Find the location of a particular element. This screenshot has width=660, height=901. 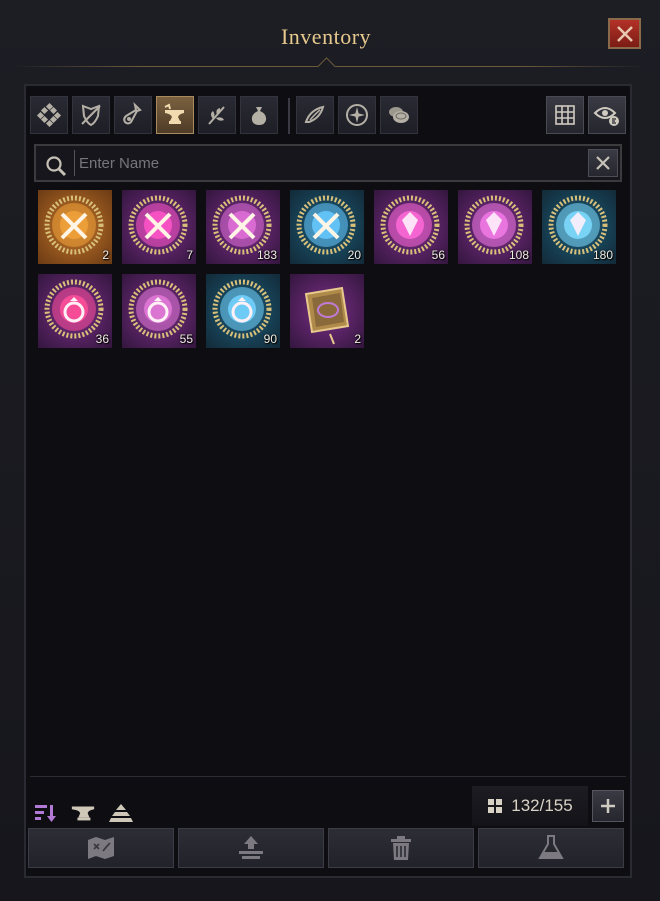

close-button is located at coordinates (624, 33).